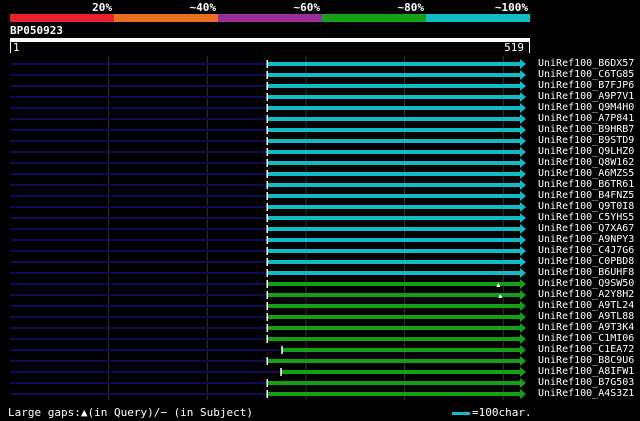 This screenshot has width=640, height=421. What do you see at coordinates (529, 47) in the screenshot?
I see `ruler-end-tick` at bounding box center [529, 47].